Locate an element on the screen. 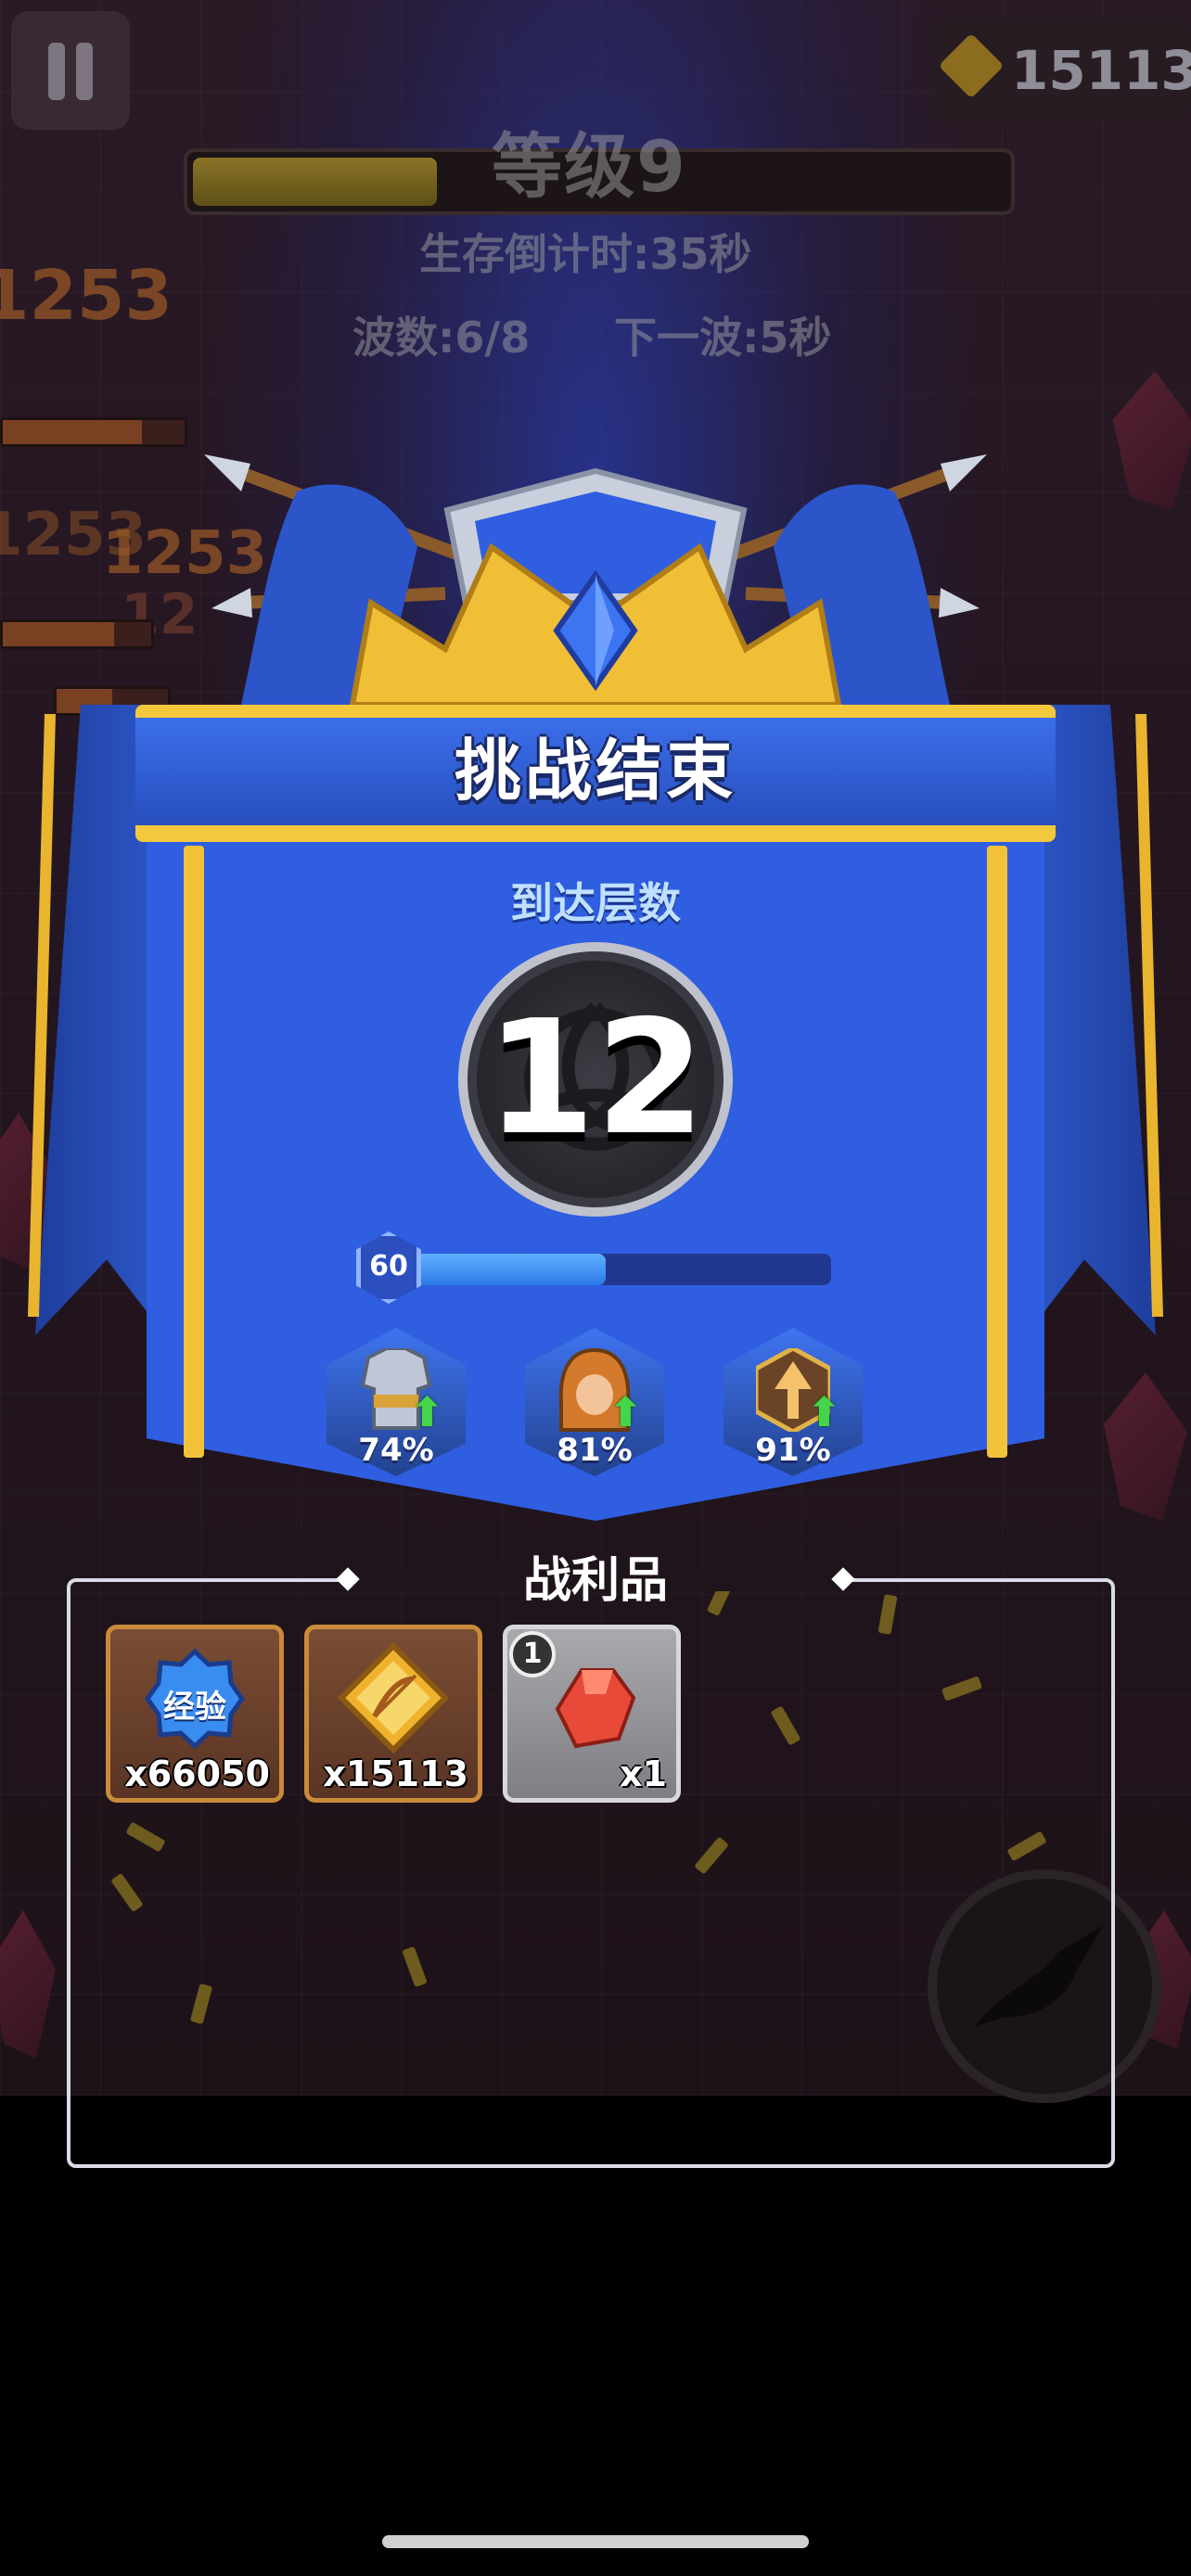 This screenshot has width=1191, height=2576. stat-percent: 91% is located at coordinates (793, 1451).